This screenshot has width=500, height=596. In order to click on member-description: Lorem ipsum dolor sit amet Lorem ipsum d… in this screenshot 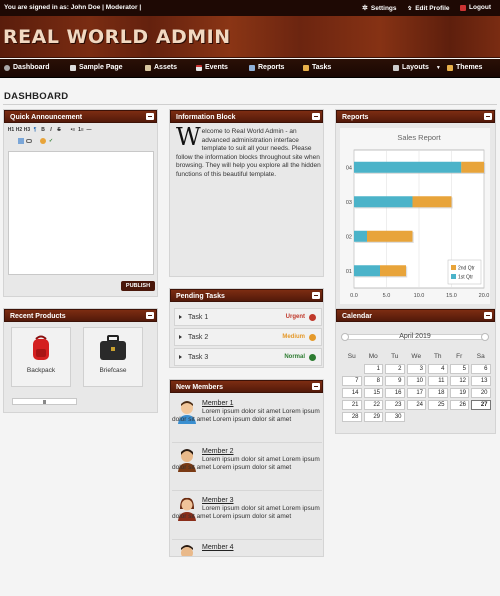, I will do `click(246, 415)`.